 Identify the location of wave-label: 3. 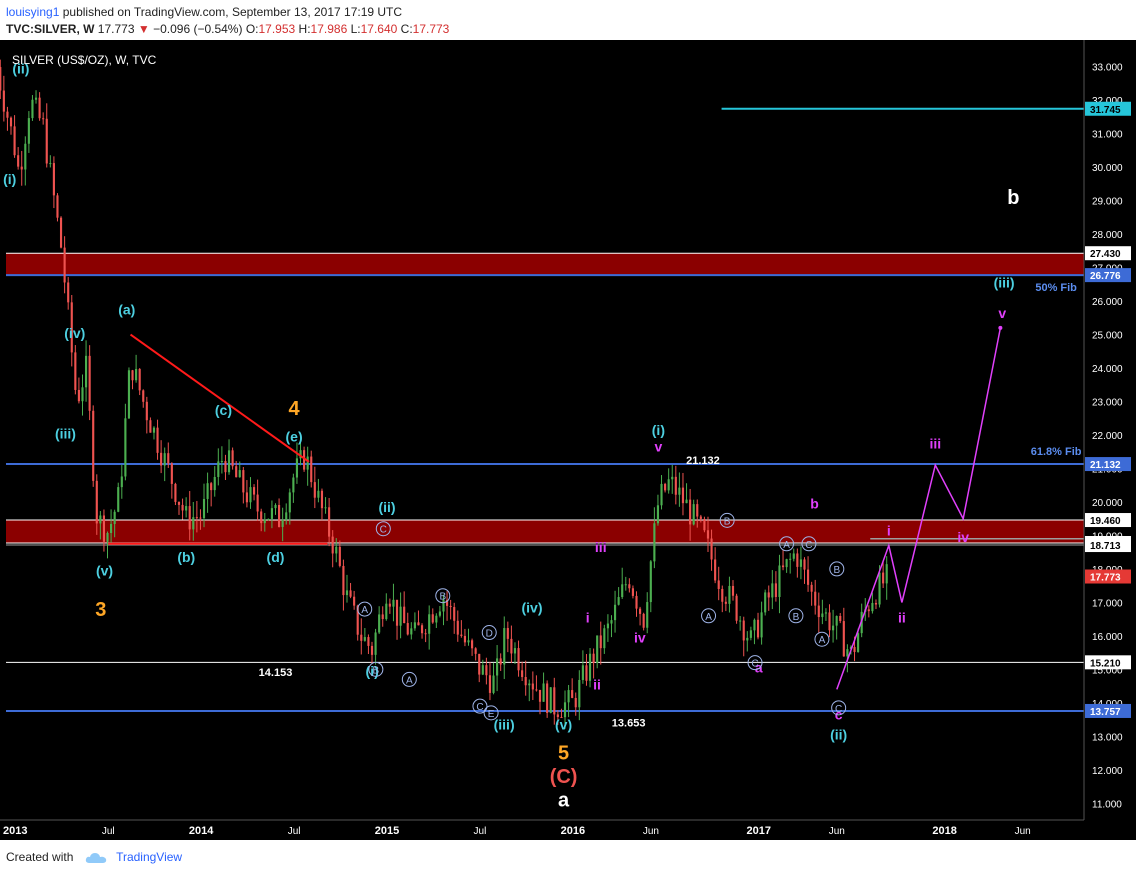
(100, 610).